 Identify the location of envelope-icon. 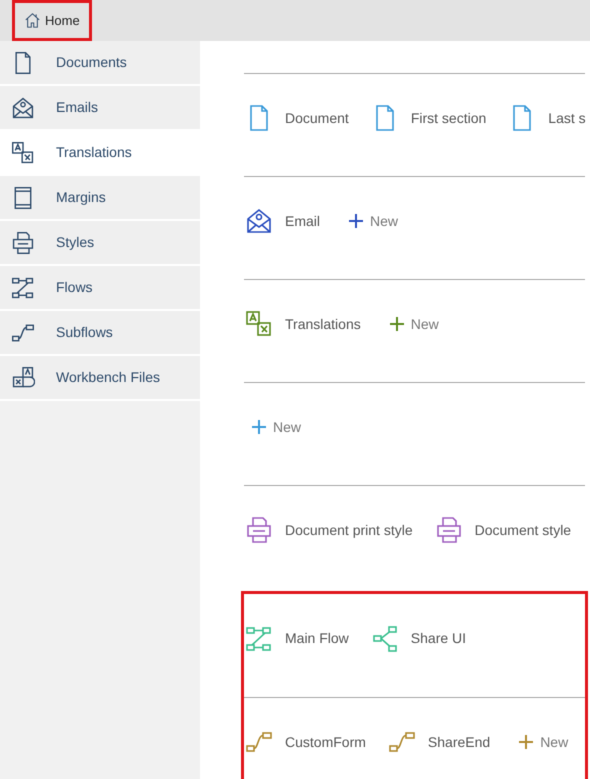
(23, 108).